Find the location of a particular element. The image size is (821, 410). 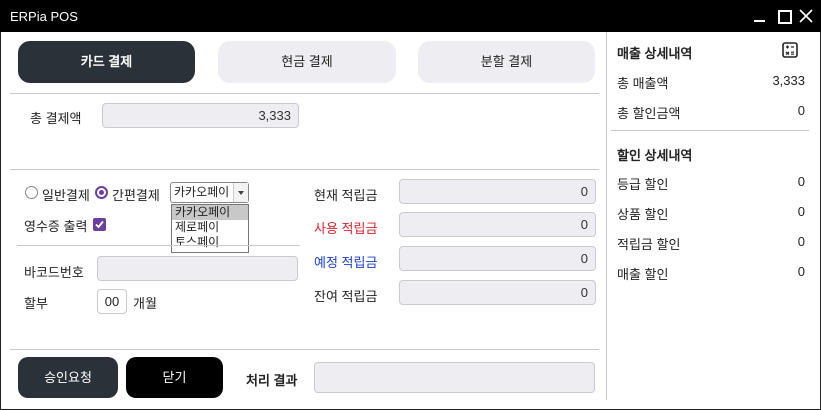

points-discount-row: 적립금 할인 0 is located at coordinates (711, 243).